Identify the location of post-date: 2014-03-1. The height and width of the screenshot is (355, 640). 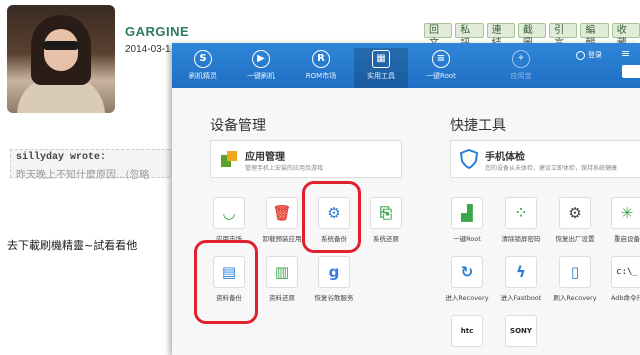
(148, 49).